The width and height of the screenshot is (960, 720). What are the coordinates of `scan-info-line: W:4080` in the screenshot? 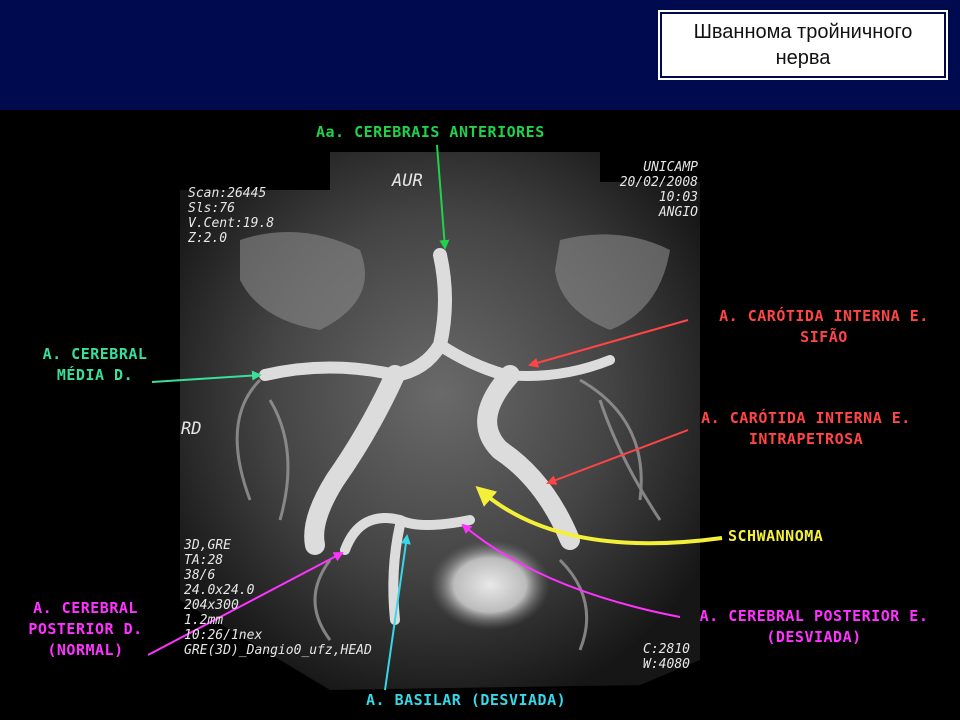 It's located at (666, 664).